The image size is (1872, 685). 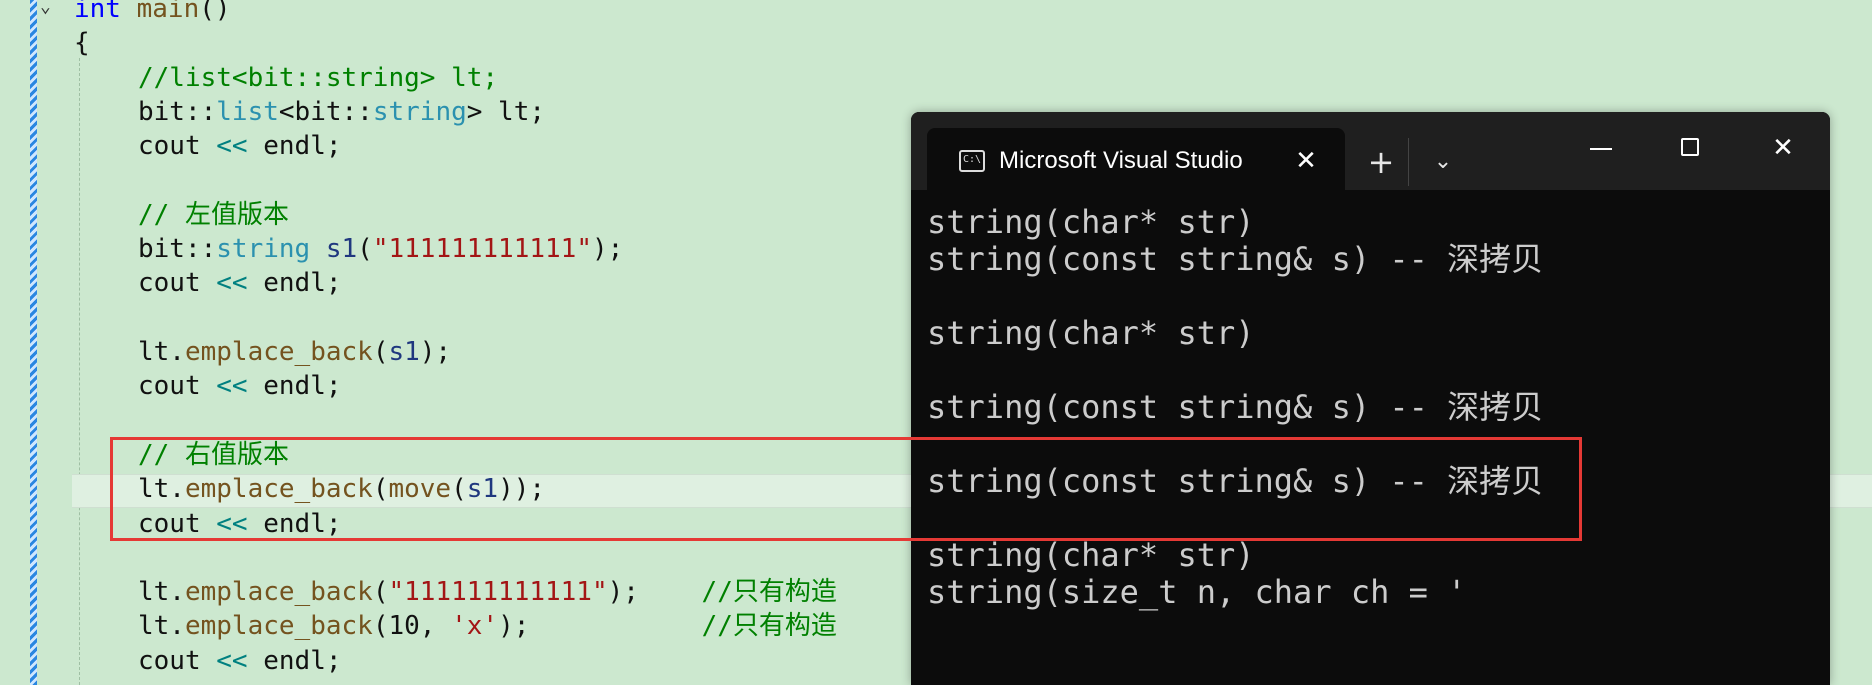 What do you see at coordinates (33, 342) in the screenshot?
I see `change-indicator-bar` at bounding box center [33, 342].